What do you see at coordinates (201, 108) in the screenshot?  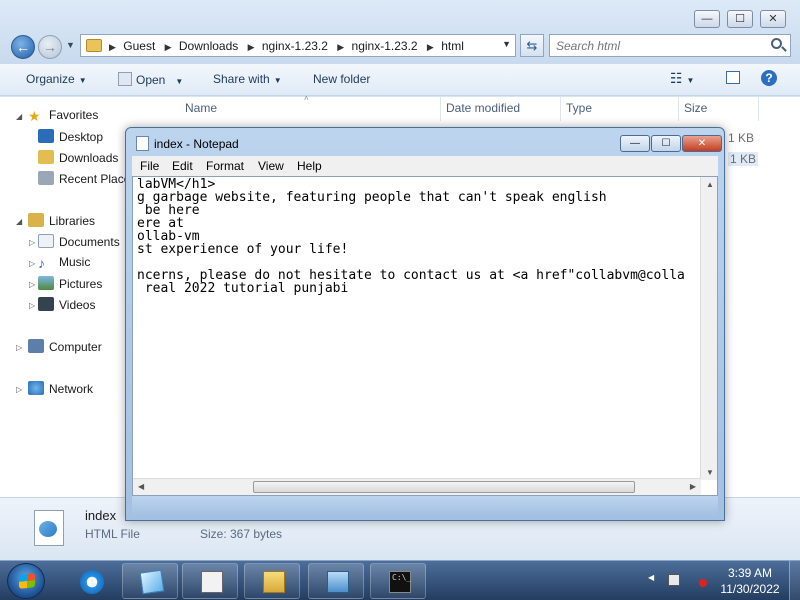 I see `column-name: Name` at bounding box center [201, 108].